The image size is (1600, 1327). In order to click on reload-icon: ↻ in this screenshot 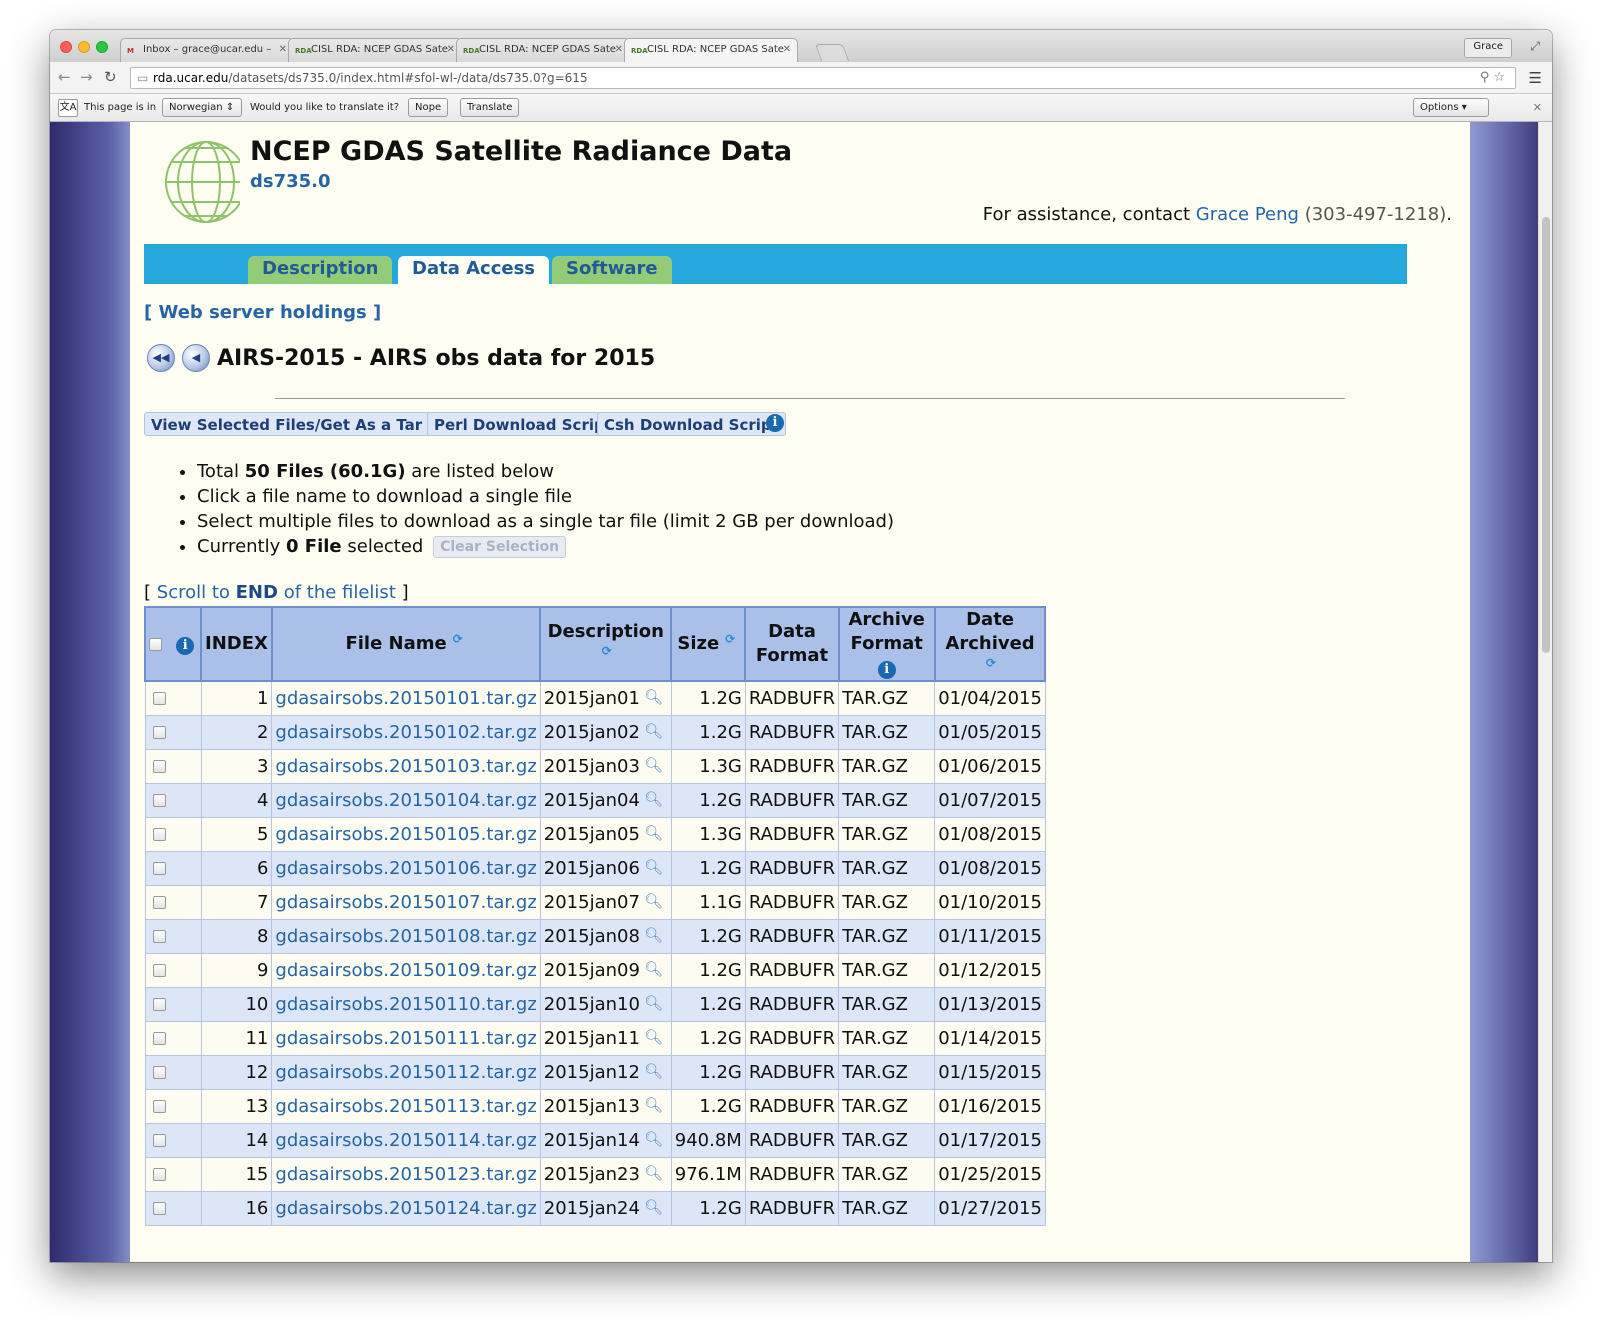, I will do `click(110, 77)`.